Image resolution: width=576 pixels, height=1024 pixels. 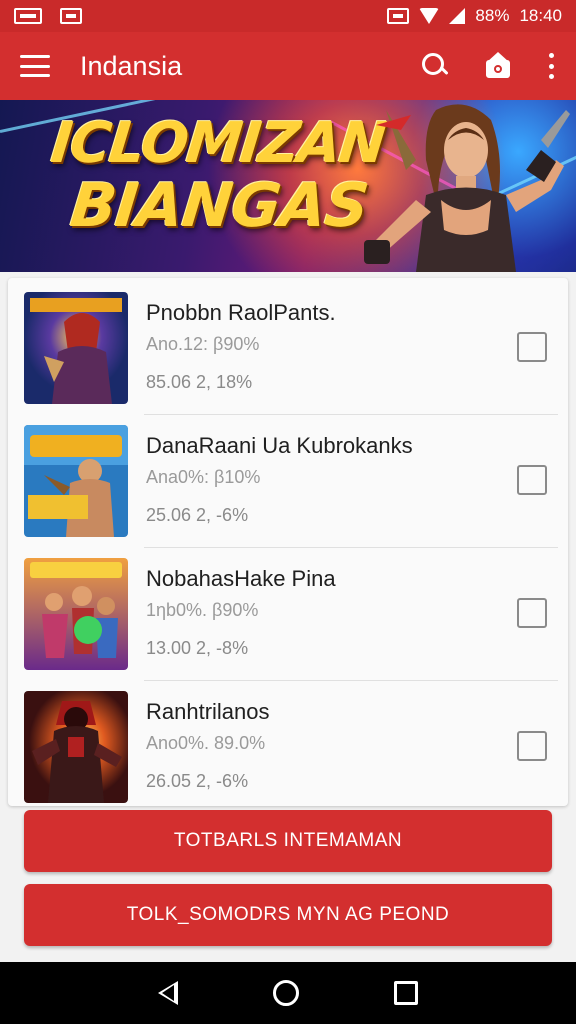 I want to click on game-stat: Ano.12: β90%, so click(x=203, y=344).